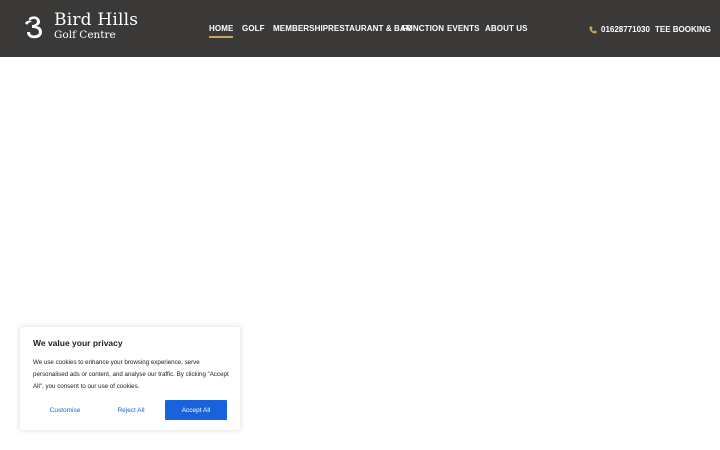 The image size is (720, 450). What do you see at coordinates (78, 343) in the screenshot?
I see `cookie-title: We value your privacy` at bounding box center [78, 343].